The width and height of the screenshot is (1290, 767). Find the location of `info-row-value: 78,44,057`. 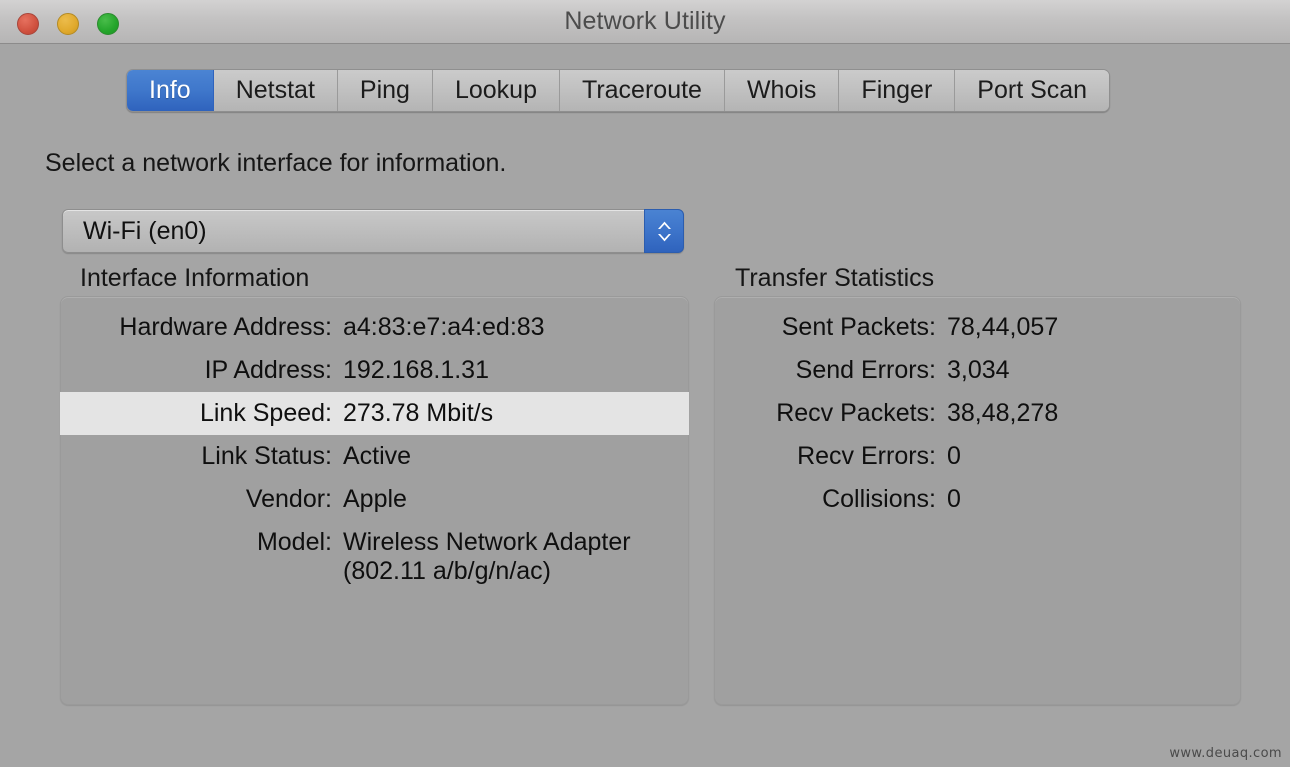

info-row-value: 78,44,057 is located at coordinates (1003, 327).